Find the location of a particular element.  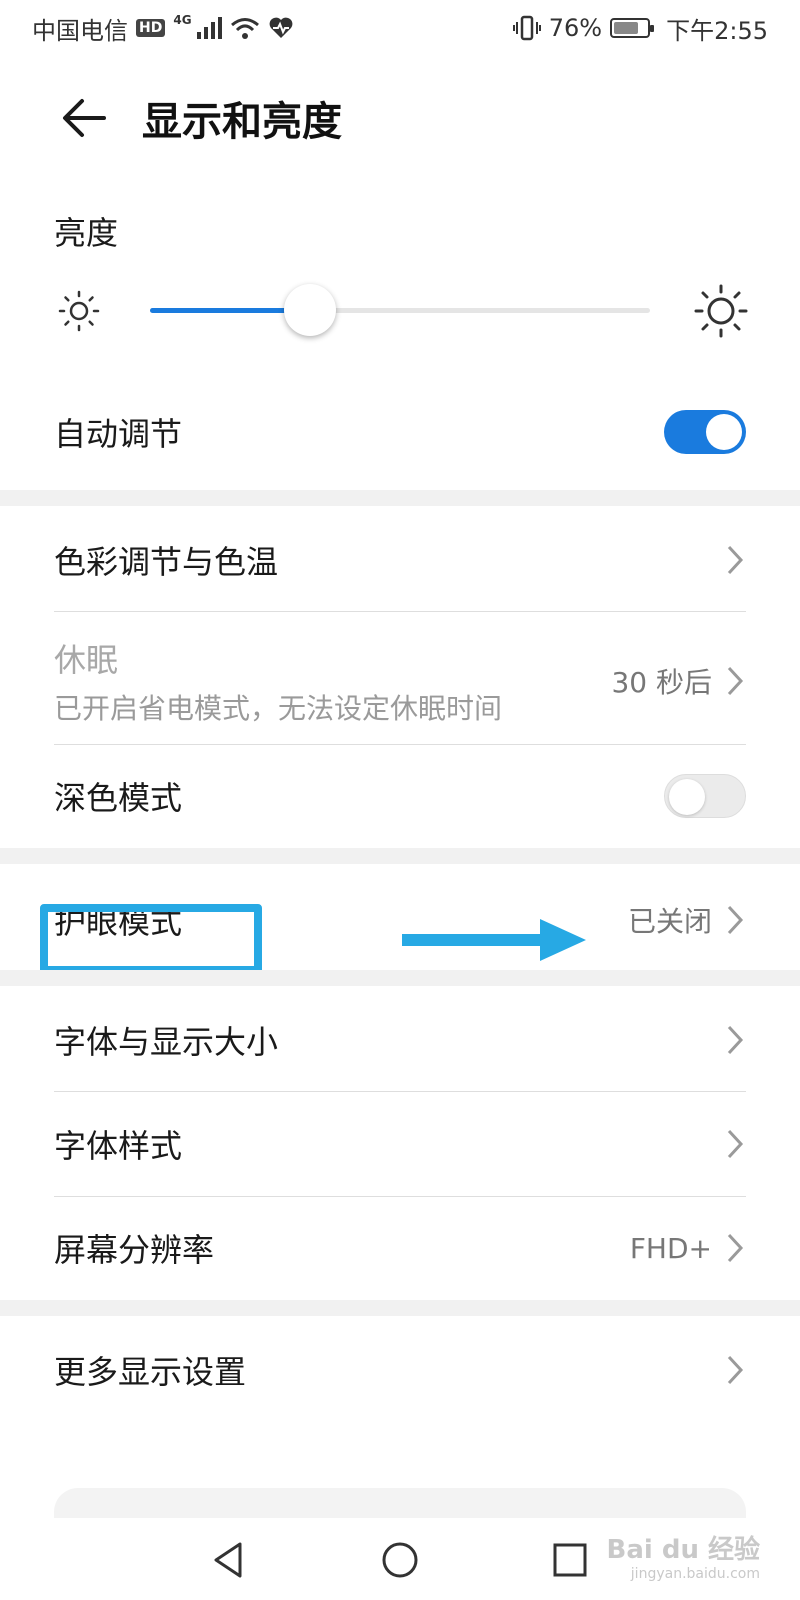

color-temp-row: 色彩调节与色温 is located at coordinates (400, 560).